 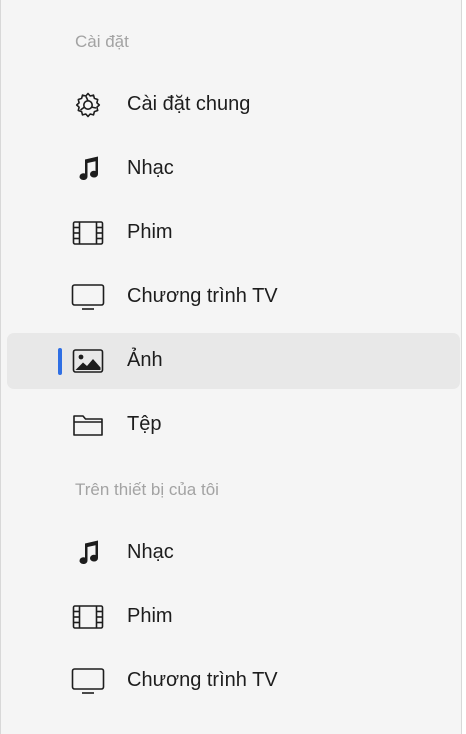 I want to click on selection-indicator, so click(x=60, y=361).